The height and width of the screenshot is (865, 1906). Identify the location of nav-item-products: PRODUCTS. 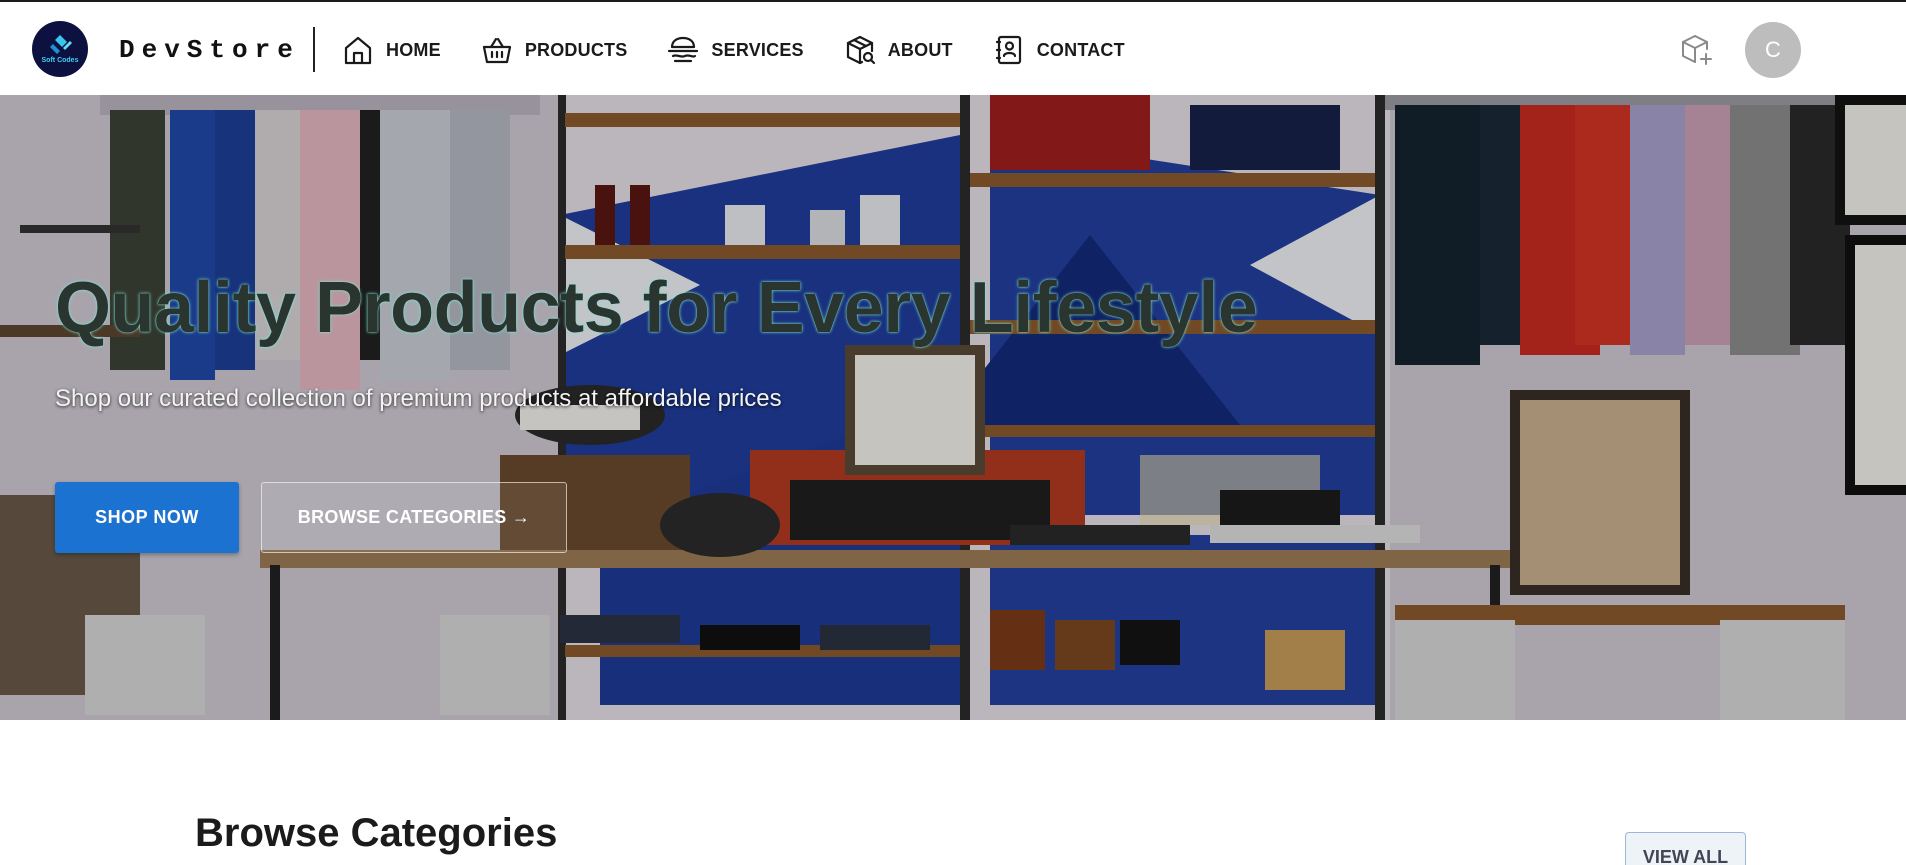
(554, 50).